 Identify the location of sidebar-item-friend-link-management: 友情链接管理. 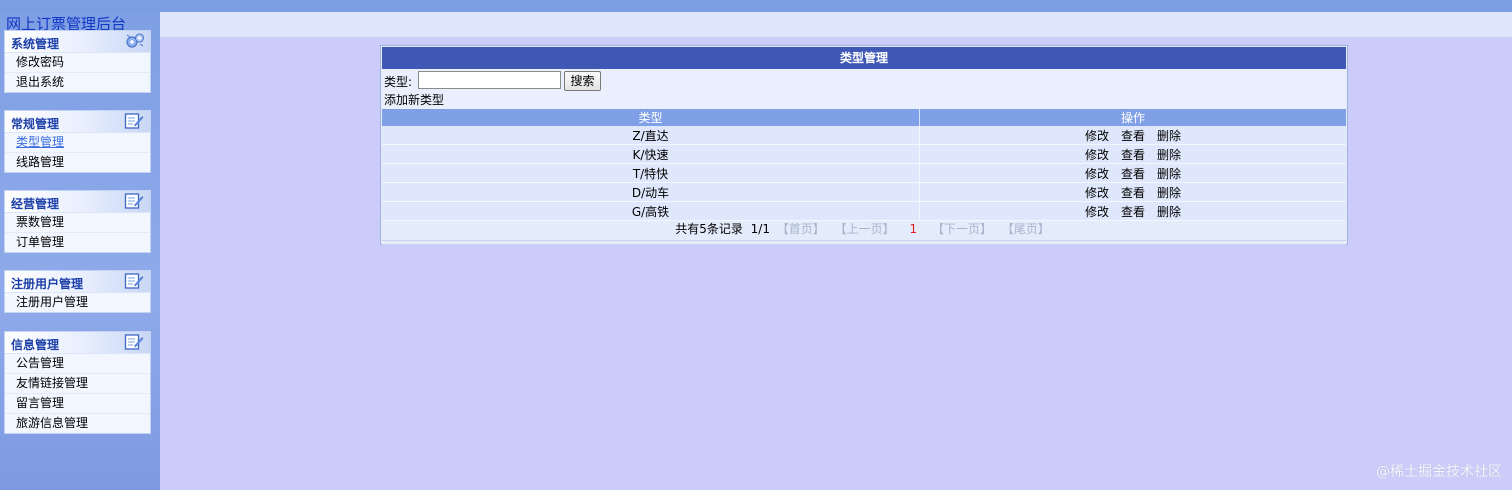
(77, 384).